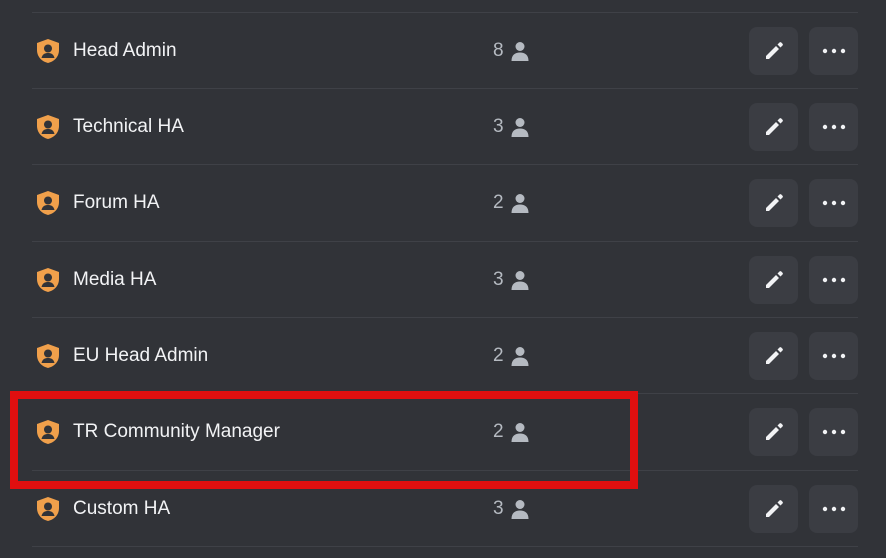 This screenshot has height=558, width=886. I want to click on role-row-eu-head-admin: EU Head Admin 2, so click(443, 356).